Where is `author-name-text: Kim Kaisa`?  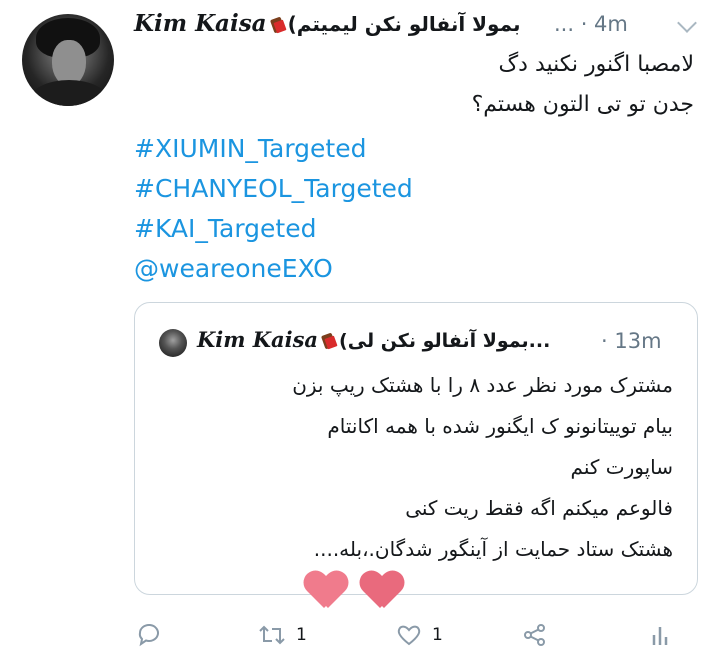
author-name-text: Kim Kaisa is located at coordinates (200, 23).